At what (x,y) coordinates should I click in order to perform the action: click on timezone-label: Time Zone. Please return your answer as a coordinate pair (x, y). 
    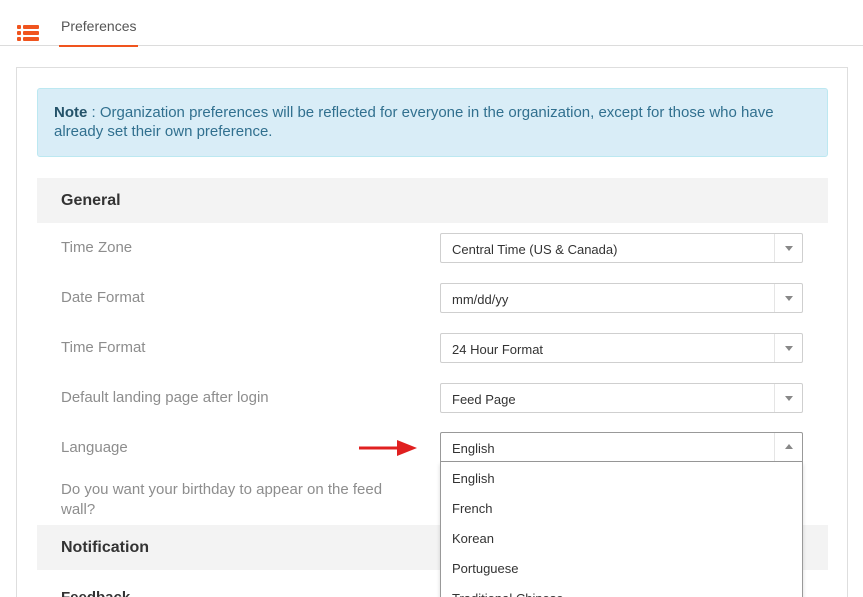
    Looking at the image, I should click on (97, 247).